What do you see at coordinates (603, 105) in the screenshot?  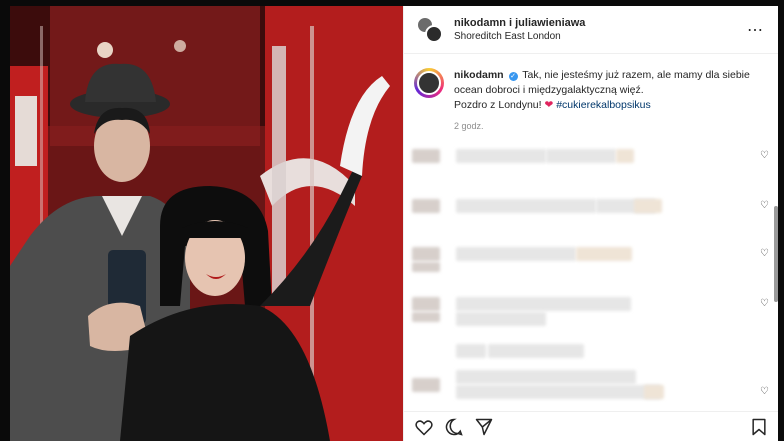 I see `caption-hashtag: #cukierekalbopsikus` at bounding box center [603, 105].